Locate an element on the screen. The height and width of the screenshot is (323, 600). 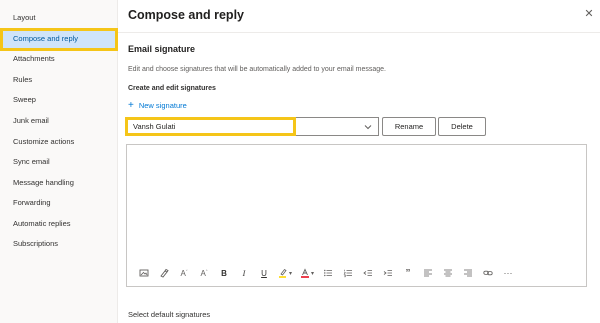
sidebar-item-junk-email: Junk email is located at coordinates (59, 121).